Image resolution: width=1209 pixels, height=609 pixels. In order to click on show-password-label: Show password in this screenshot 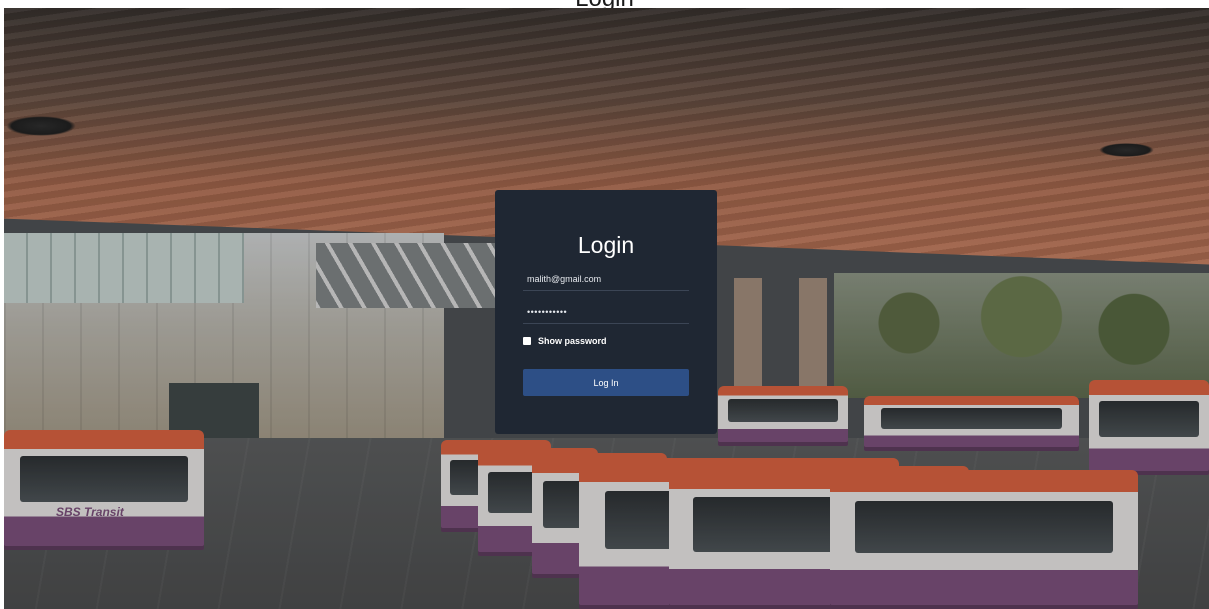, I will do `click(572, 341)`.